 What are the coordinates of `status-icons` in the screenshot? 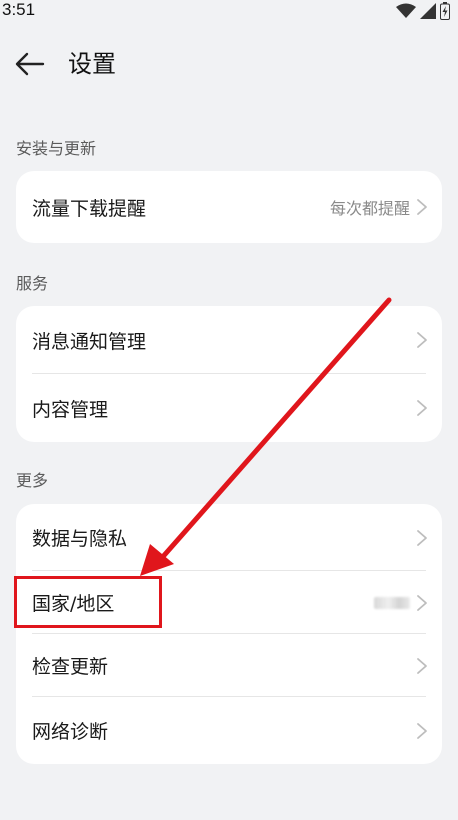 It's located at (423, 13).